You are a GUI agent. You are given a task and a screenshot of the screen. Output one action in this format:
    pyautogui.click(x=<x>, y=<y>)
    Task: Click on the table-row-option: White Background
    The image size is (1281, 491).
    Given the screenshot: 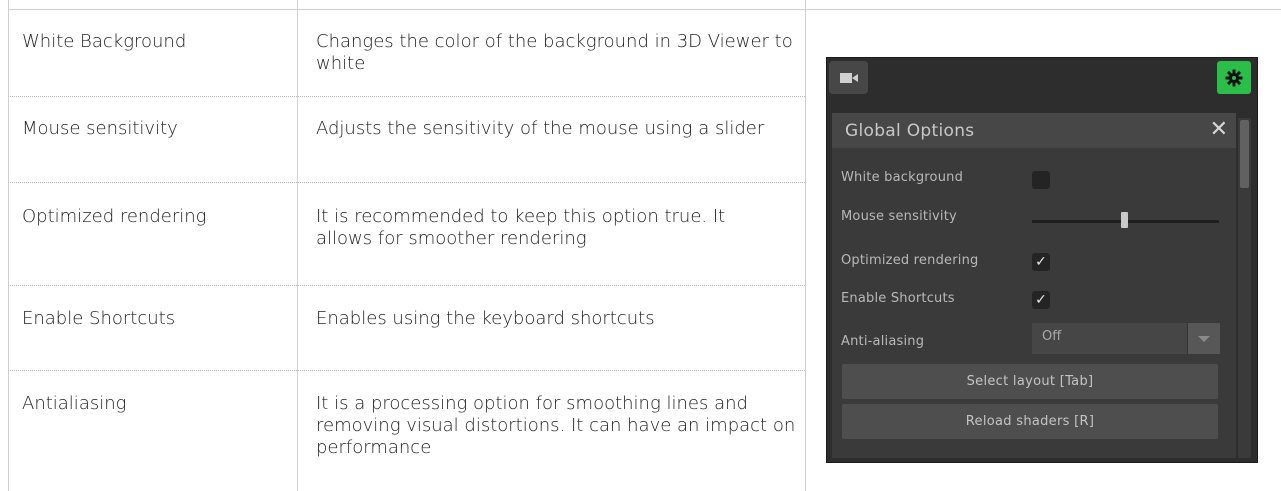 What is the action you would take?
    pyautogui.click(x=104, y=41)
    